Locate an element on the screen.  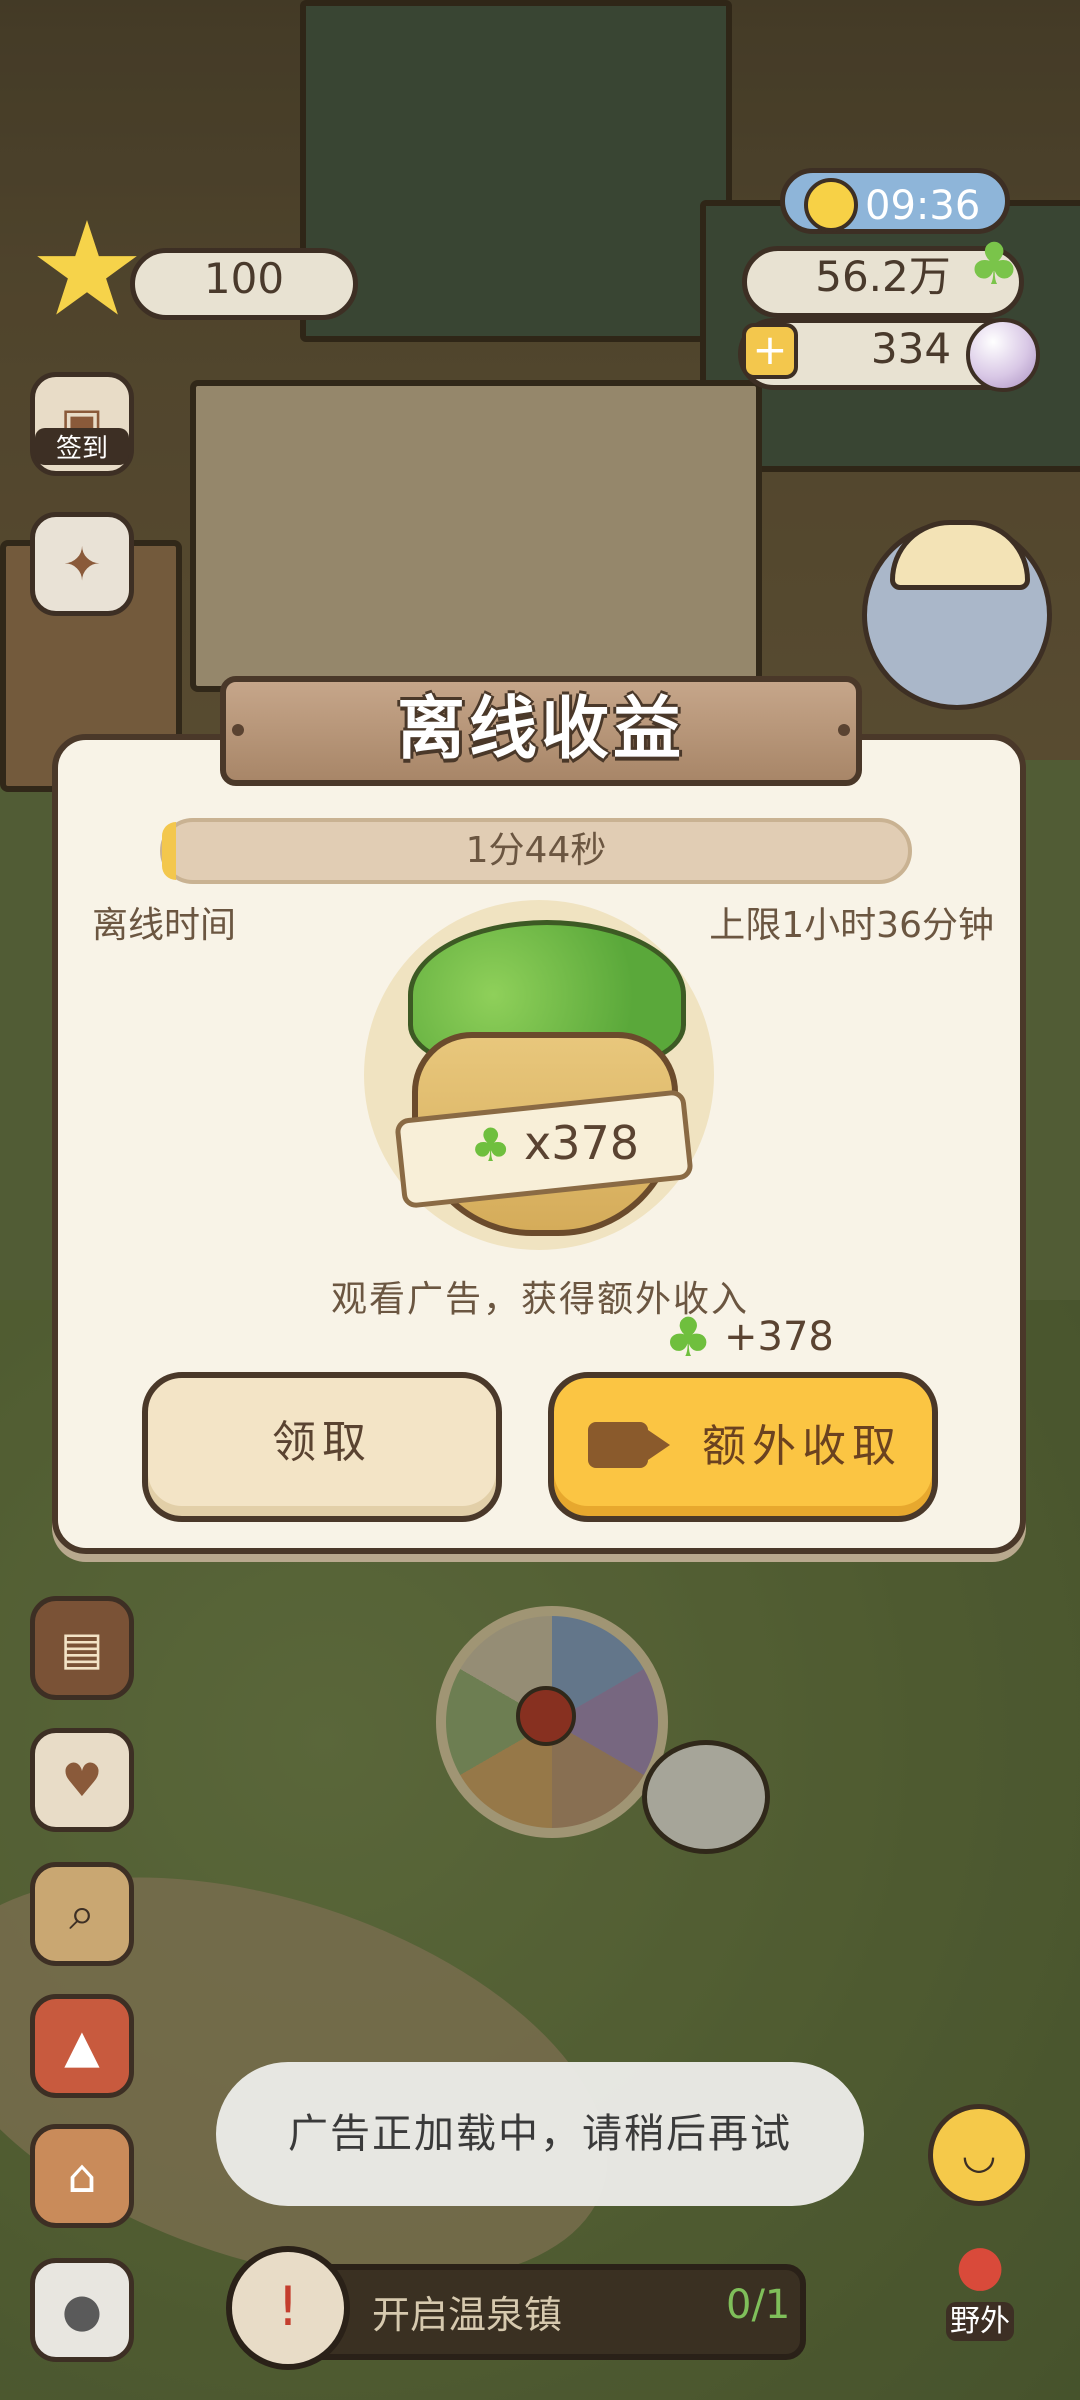
pets-button: ● is located at coordinates (82, 2310).